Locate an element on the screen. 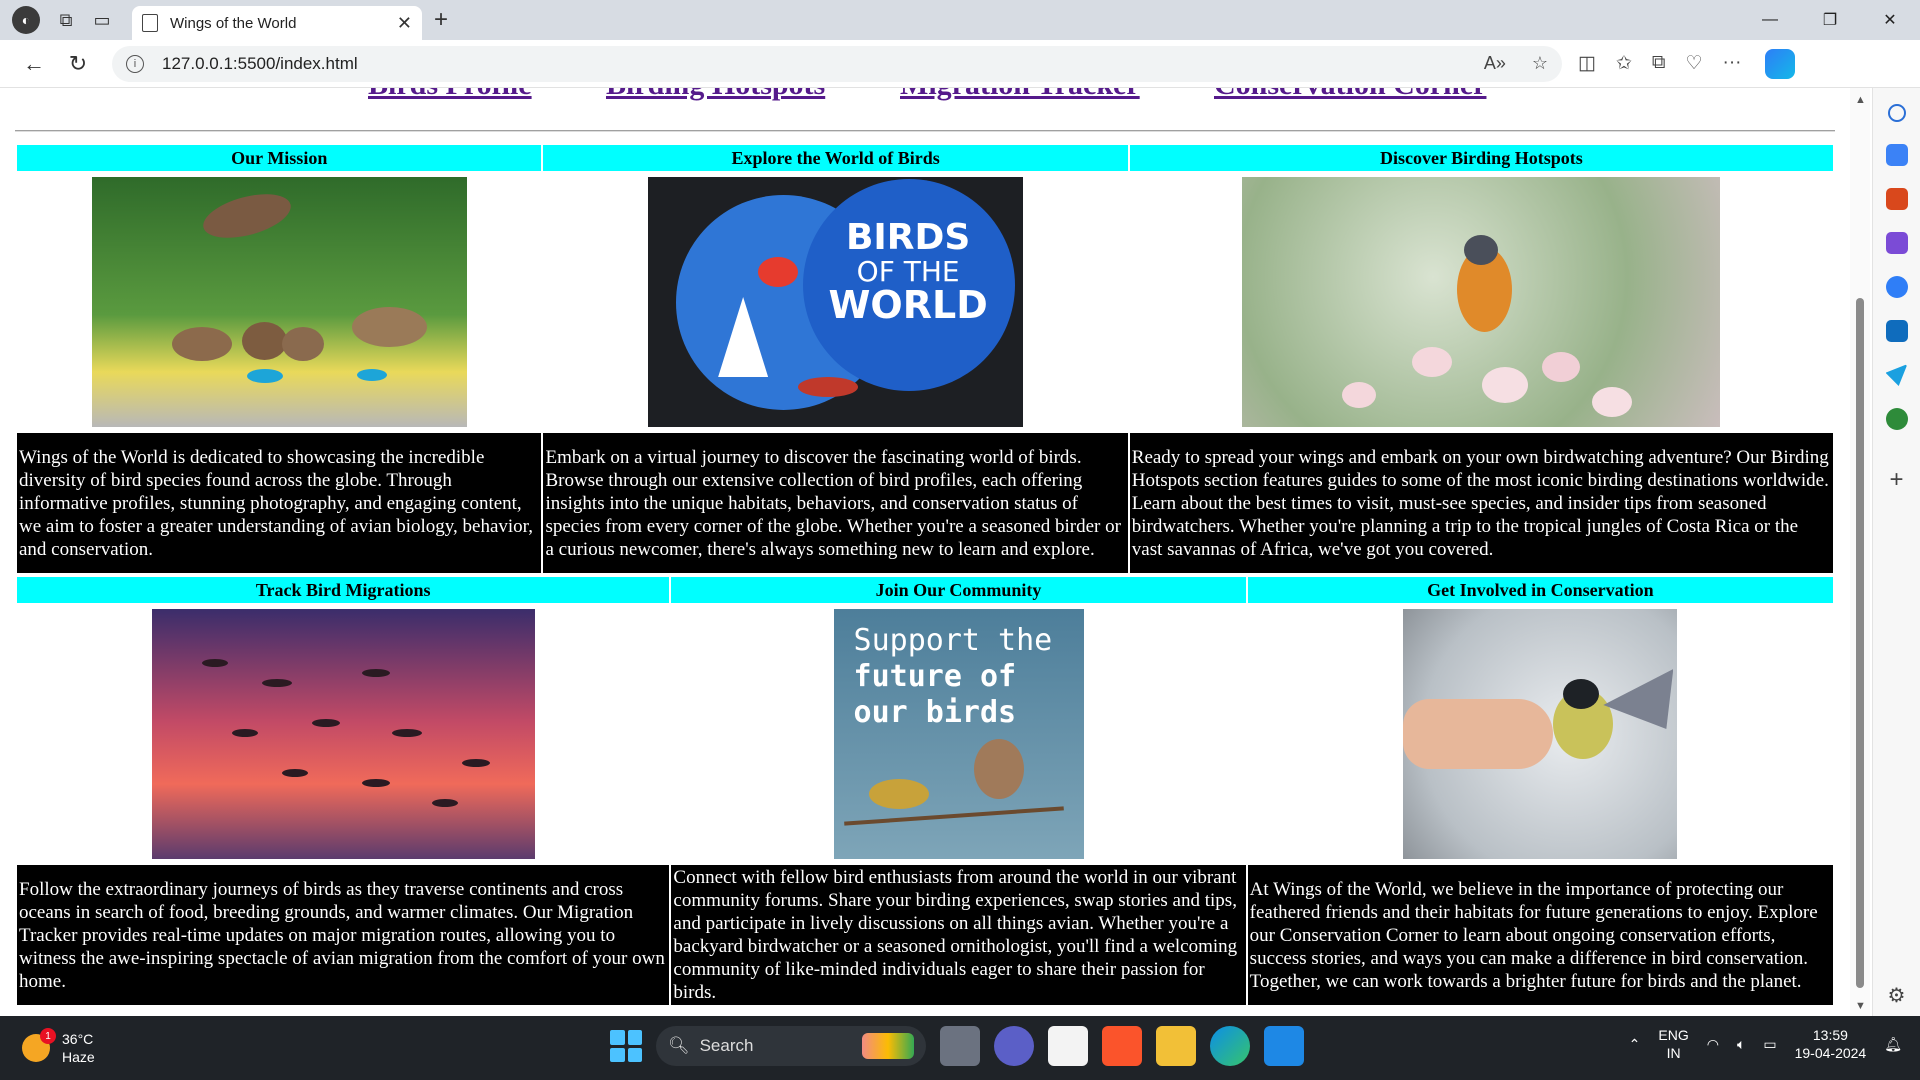 The width and height of the screenshot is (1920, 1080). weather-sun-icon: 1 is located at coordinates (39, 1045).